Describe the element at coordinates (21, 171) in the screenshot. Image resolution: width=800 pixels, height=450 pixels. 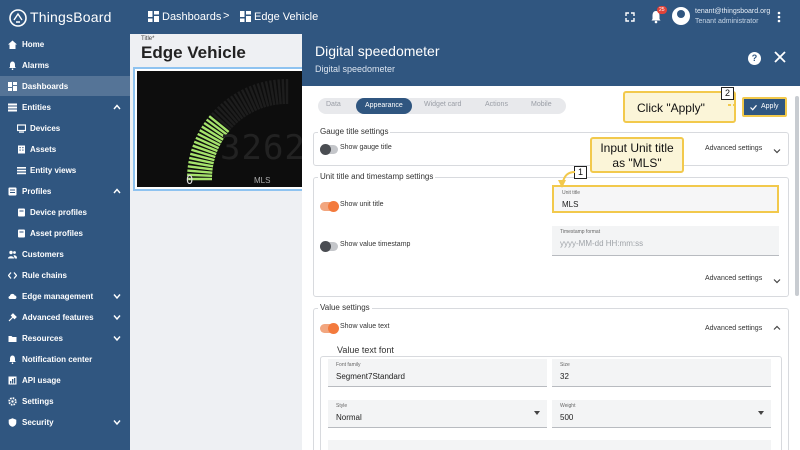
I see `entity-views-icon` at that location.